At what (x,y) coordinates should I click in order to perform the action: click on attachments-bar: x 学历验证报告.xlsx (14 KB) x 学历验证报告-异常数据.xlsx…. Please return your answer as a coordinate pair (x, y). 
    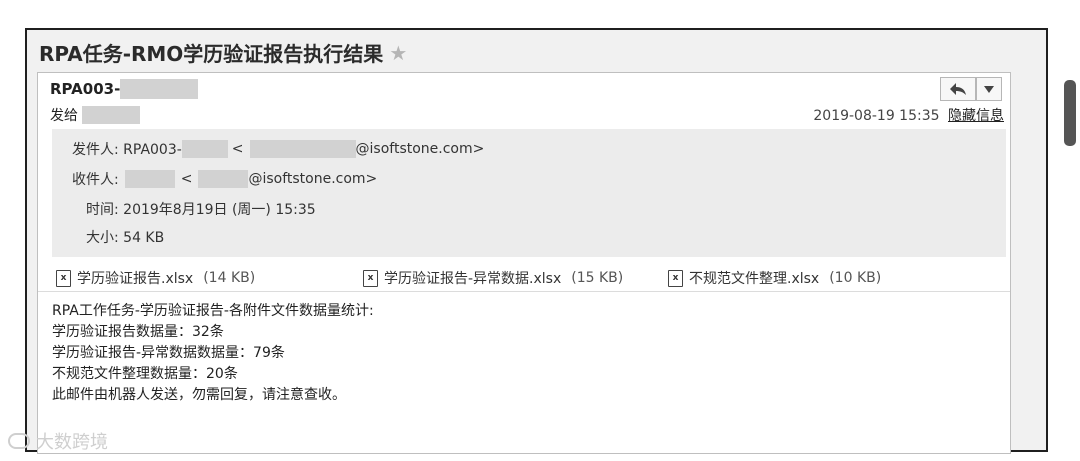
    Looking at the image, I should click on (524, 276).